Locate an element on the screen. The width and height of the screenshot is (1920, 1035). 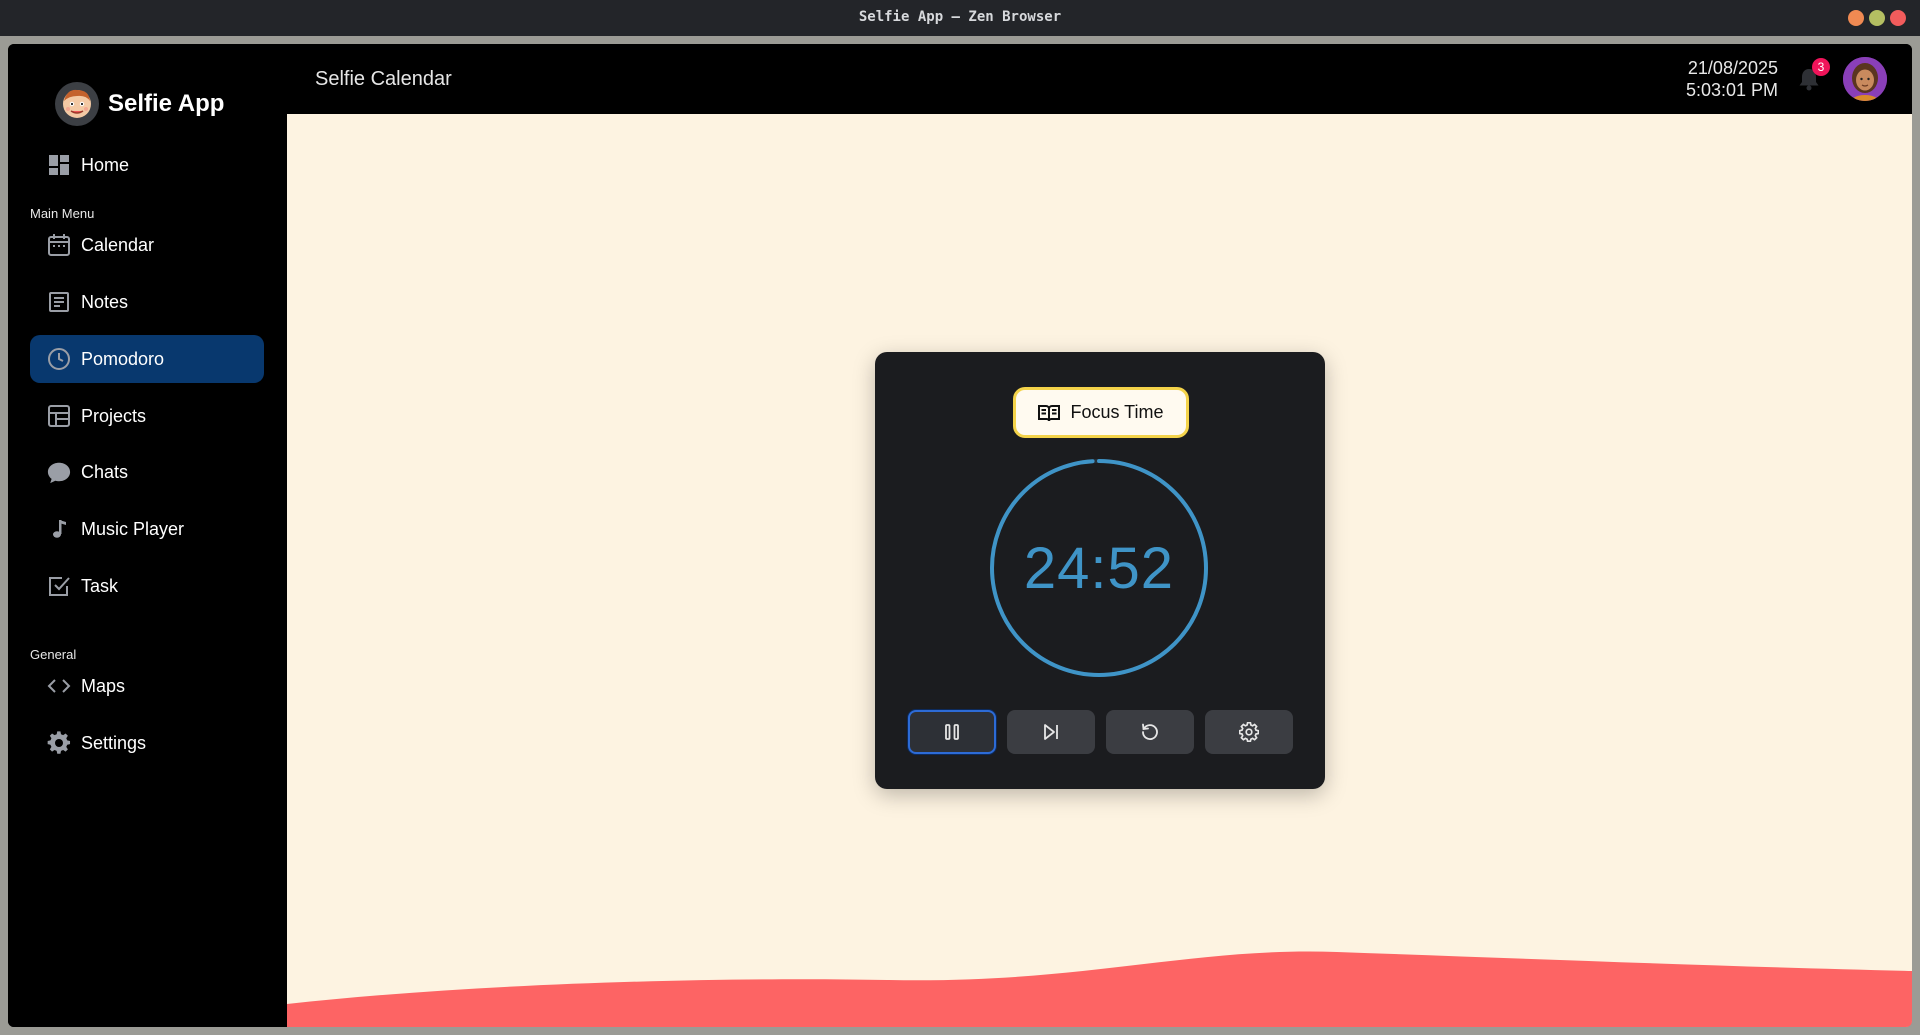
sidebar-item-label: Settings is located at coordinates (114, 742).